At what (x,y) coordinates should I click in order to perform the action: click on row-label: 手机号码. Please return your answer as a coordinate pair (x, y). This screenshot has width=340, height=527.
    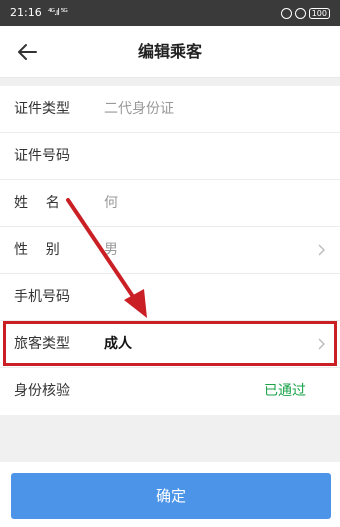
    Looking at the image, I should click on (42, 297).